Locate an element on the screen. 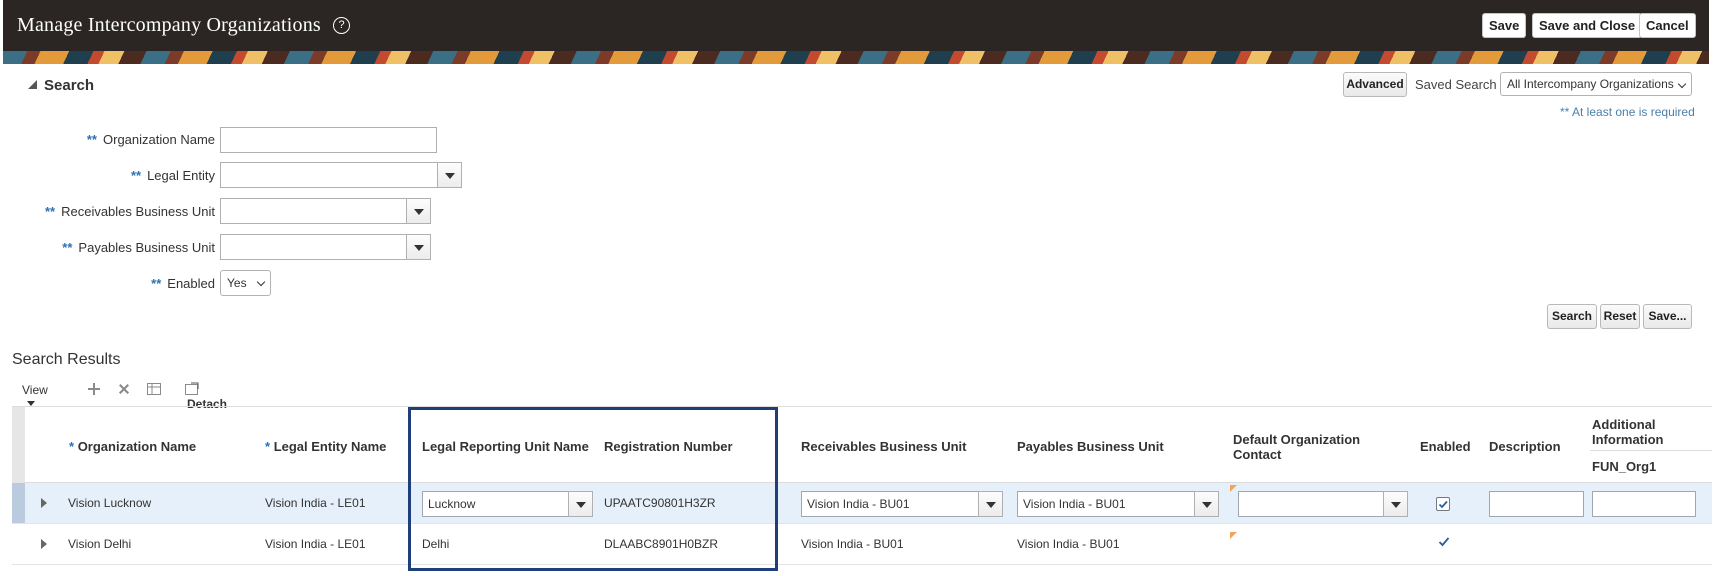 This screenshot has height=576, width=1713. legal-reporting-unit-value: Lucknow is located at coordinates (452, 504).